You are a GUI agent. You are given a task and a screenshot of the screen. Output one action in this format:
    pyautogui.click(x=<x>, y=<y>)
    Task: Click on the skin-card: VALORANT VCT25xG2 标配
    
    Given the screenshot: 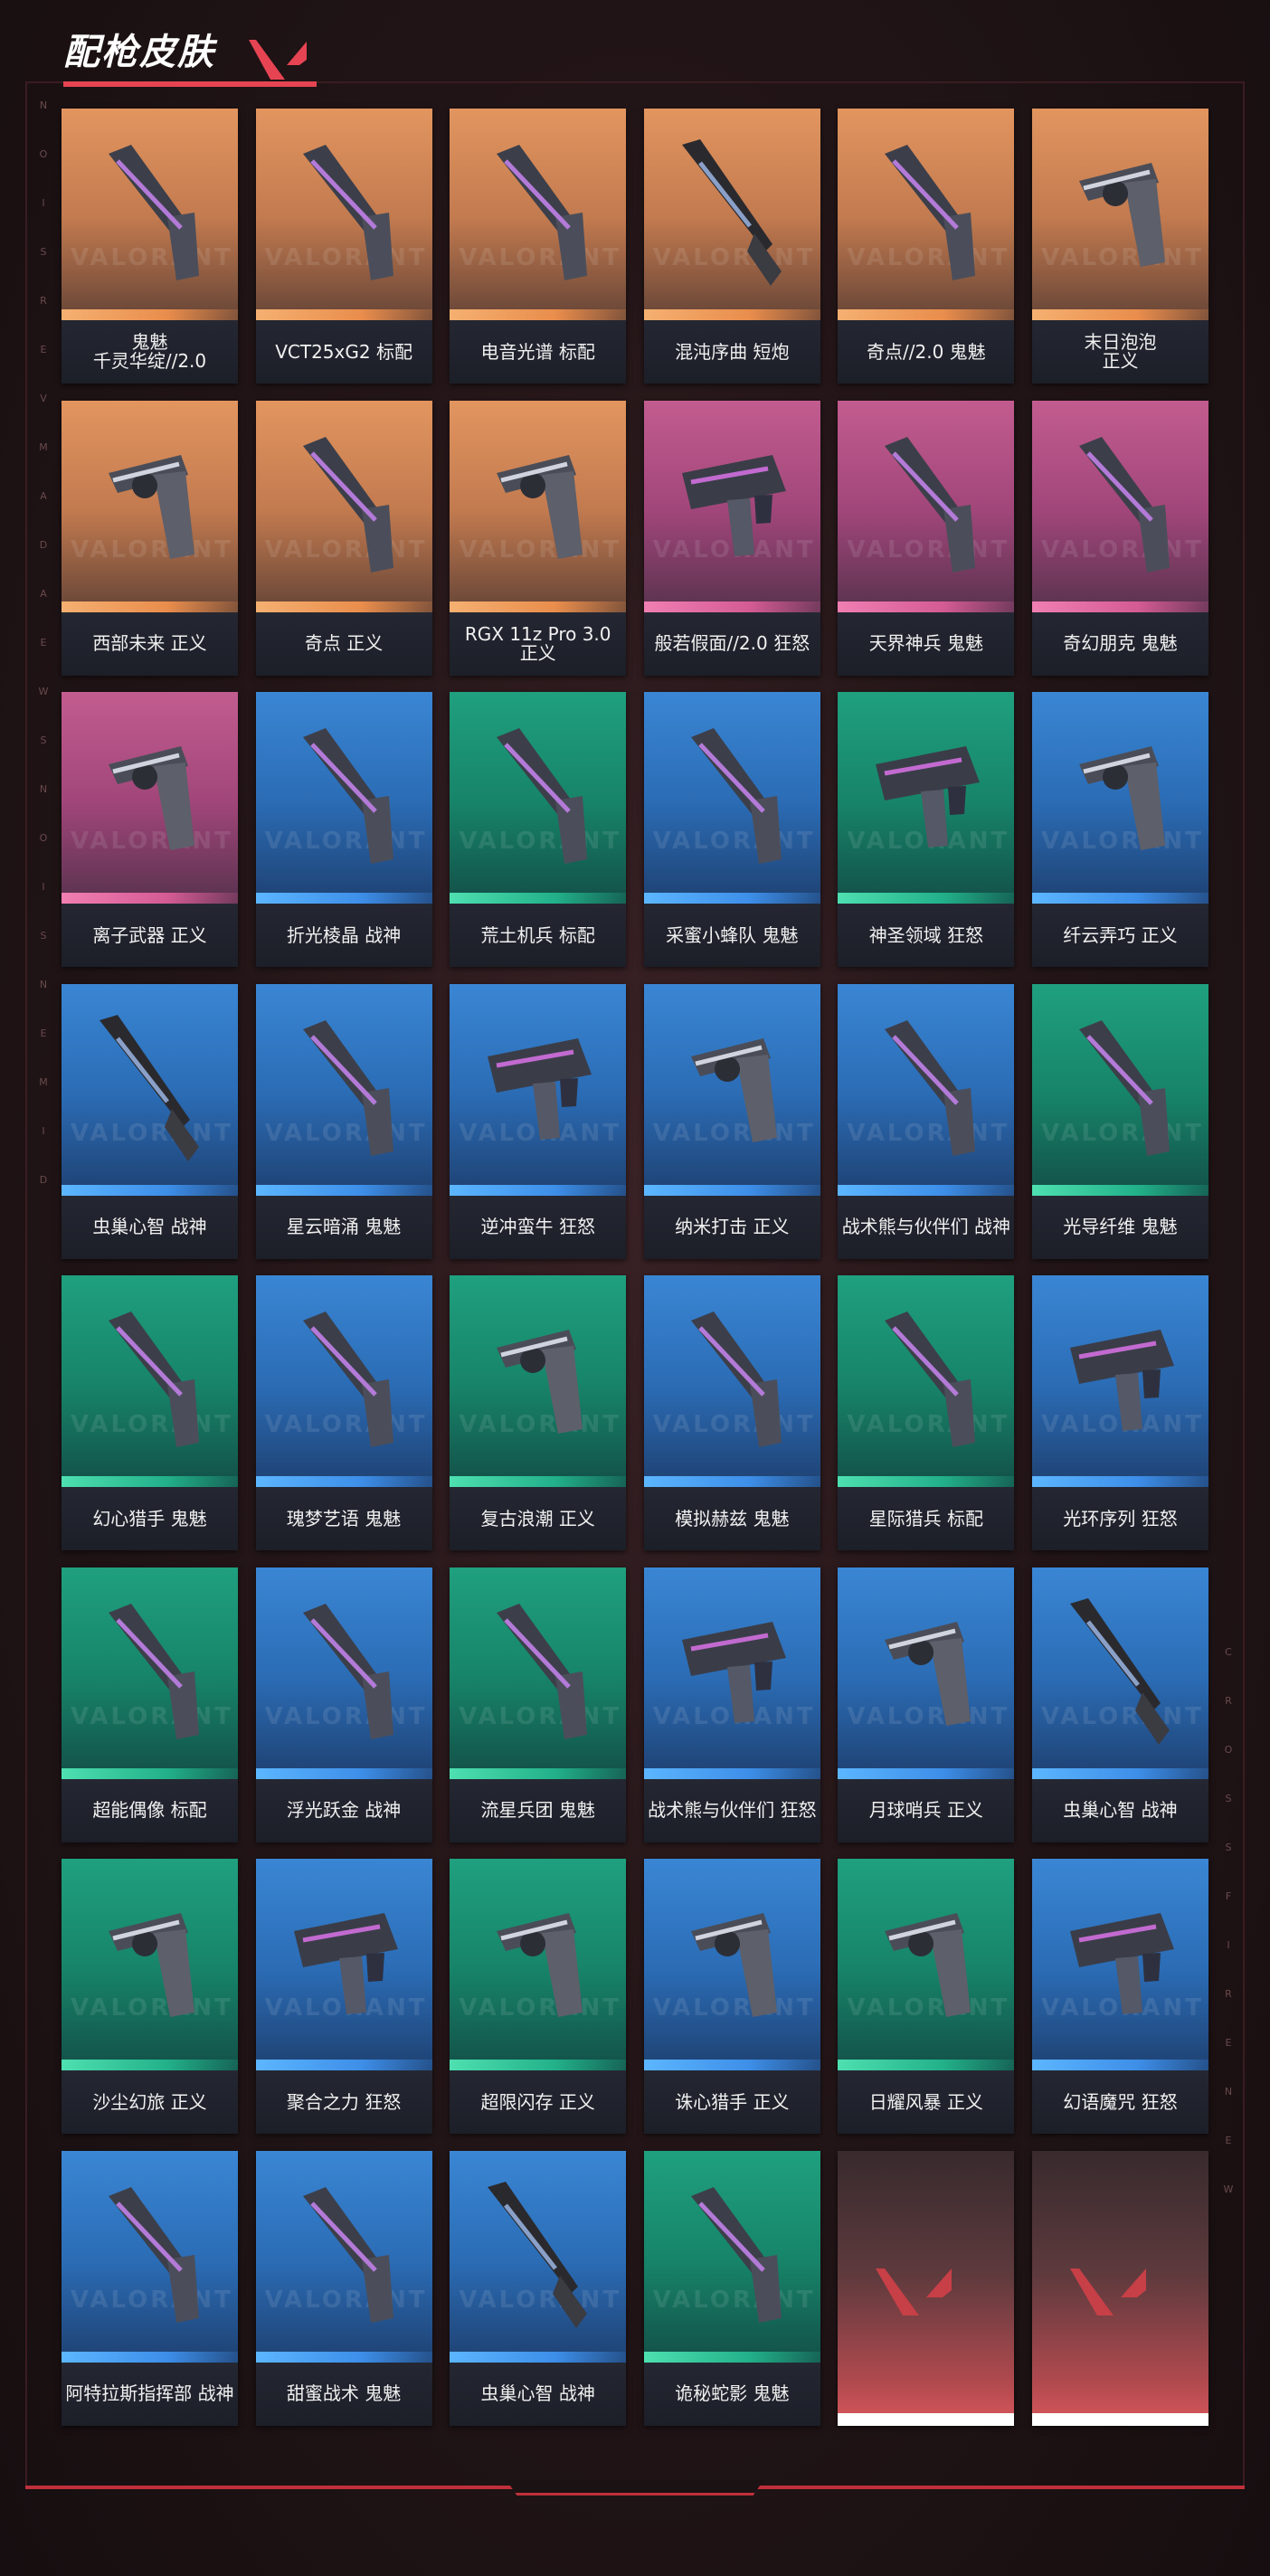 What is the action you would take?
    pyautogui.click(x=343, y=247)
    